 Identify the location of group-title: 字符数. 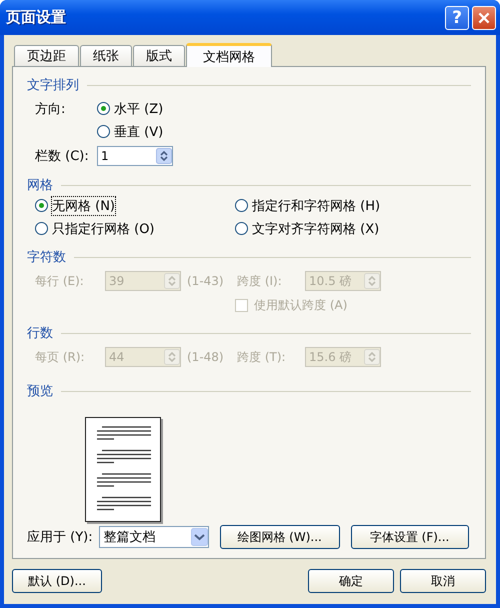
(46, 257).